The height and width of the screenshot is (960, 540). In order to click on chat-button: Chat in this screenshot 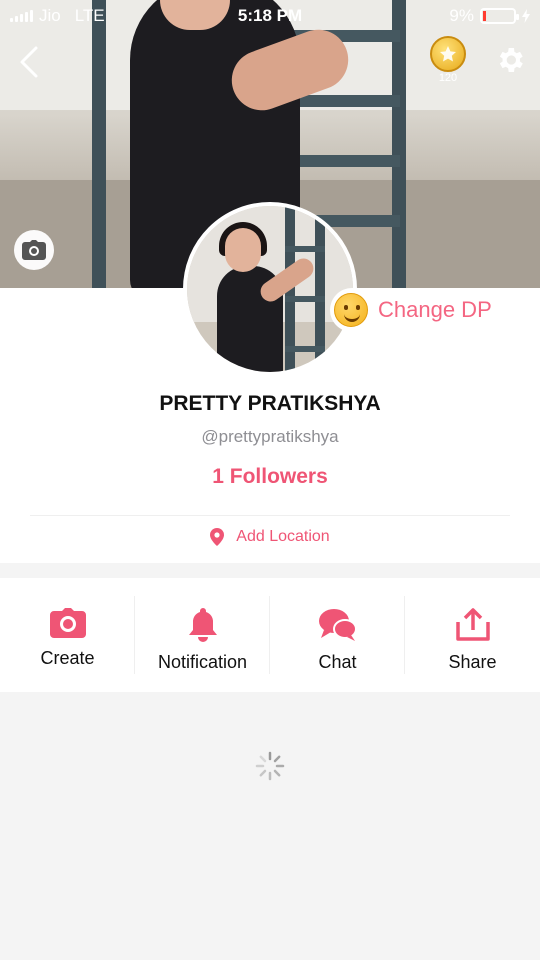, I will do `click(337, 635)`.